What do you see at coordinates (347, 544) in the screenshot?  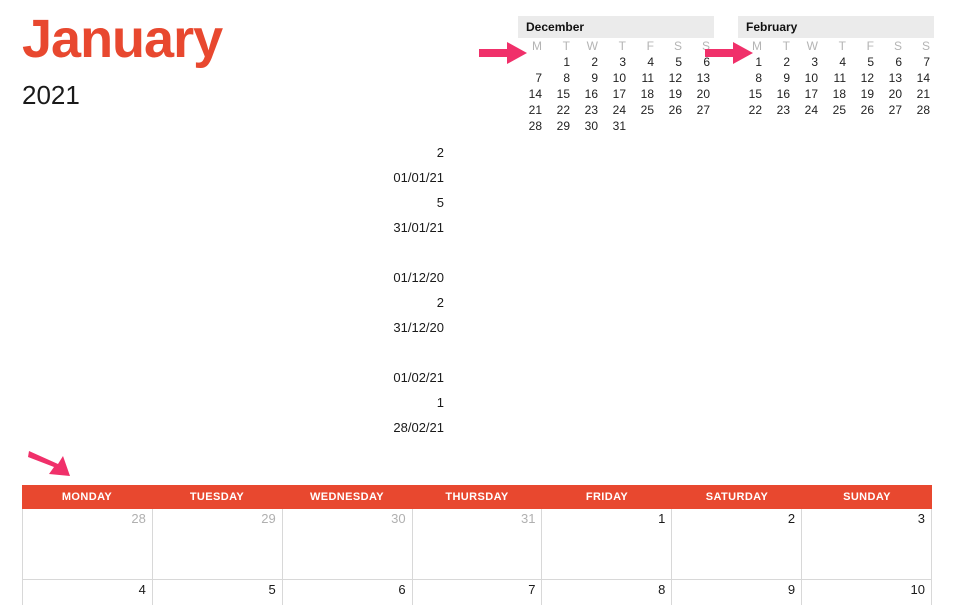 I see `calendar-day-cell: 30` at bounding box center [347, 544].